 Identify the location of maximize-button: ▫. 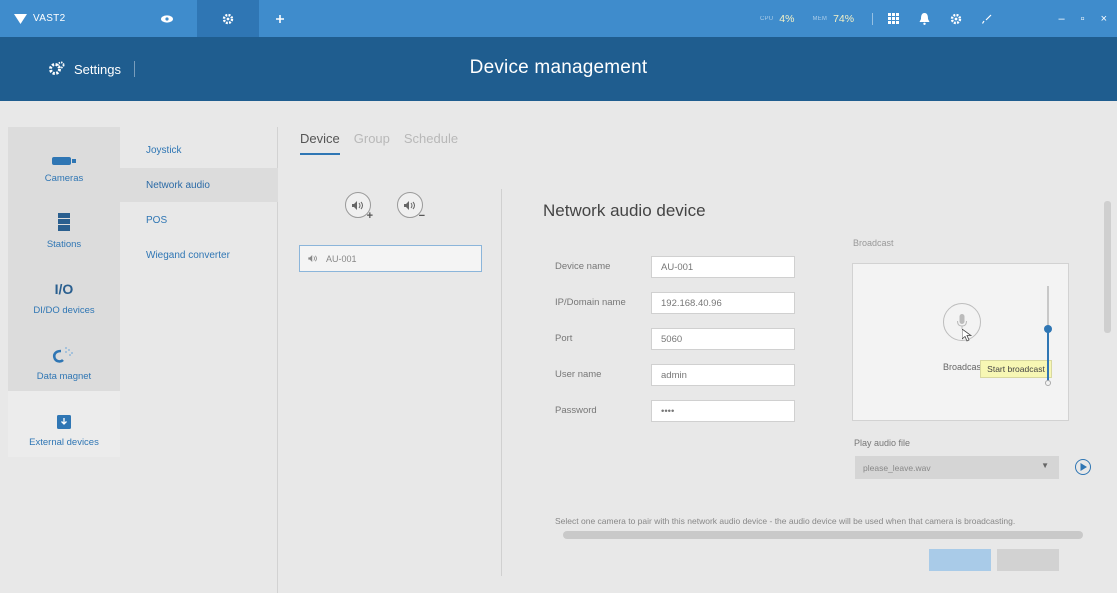
(1083, 19).